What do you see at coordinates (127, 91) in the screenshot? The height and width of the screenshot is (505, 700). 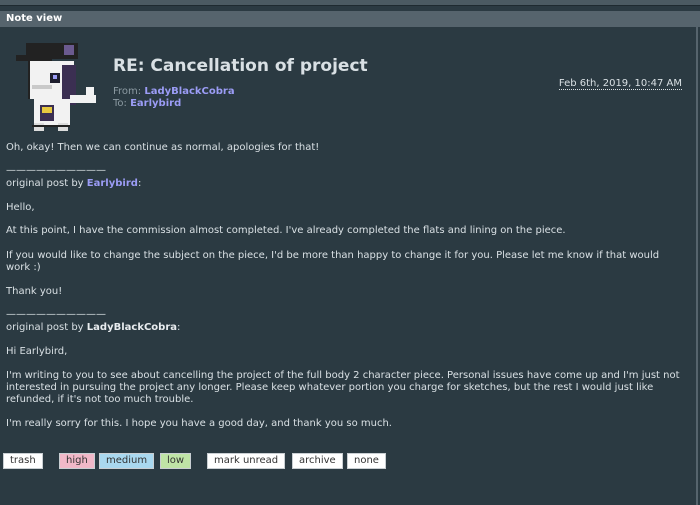 I see `from-label: From:` at bounding box center [127, 91].